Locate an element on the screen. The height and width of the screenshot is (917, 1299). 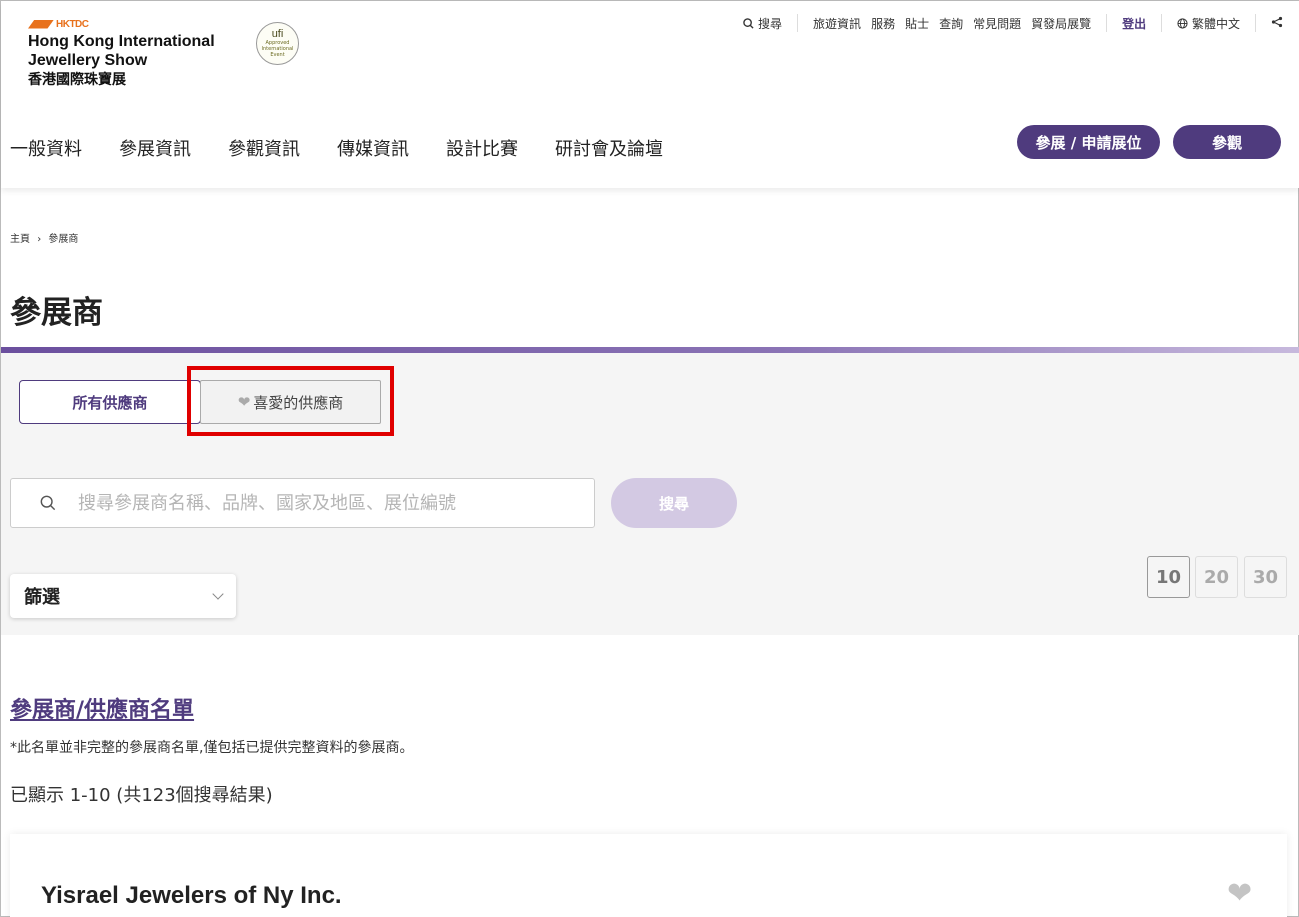
top-link-enquiry: 查詢 is located at coordinates (951, 23).